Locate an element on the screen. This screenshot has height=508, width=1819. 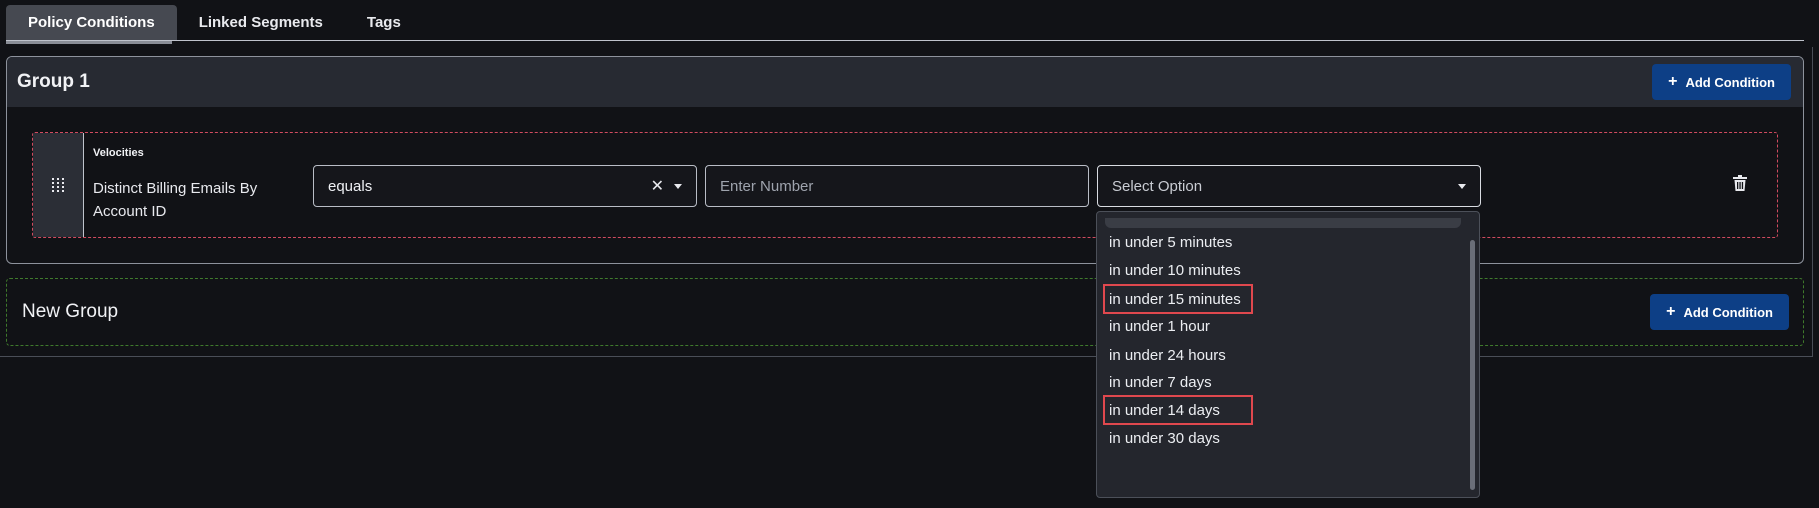
dropdown-option: in under 15 minutes is located at coordinates (1178, 299).